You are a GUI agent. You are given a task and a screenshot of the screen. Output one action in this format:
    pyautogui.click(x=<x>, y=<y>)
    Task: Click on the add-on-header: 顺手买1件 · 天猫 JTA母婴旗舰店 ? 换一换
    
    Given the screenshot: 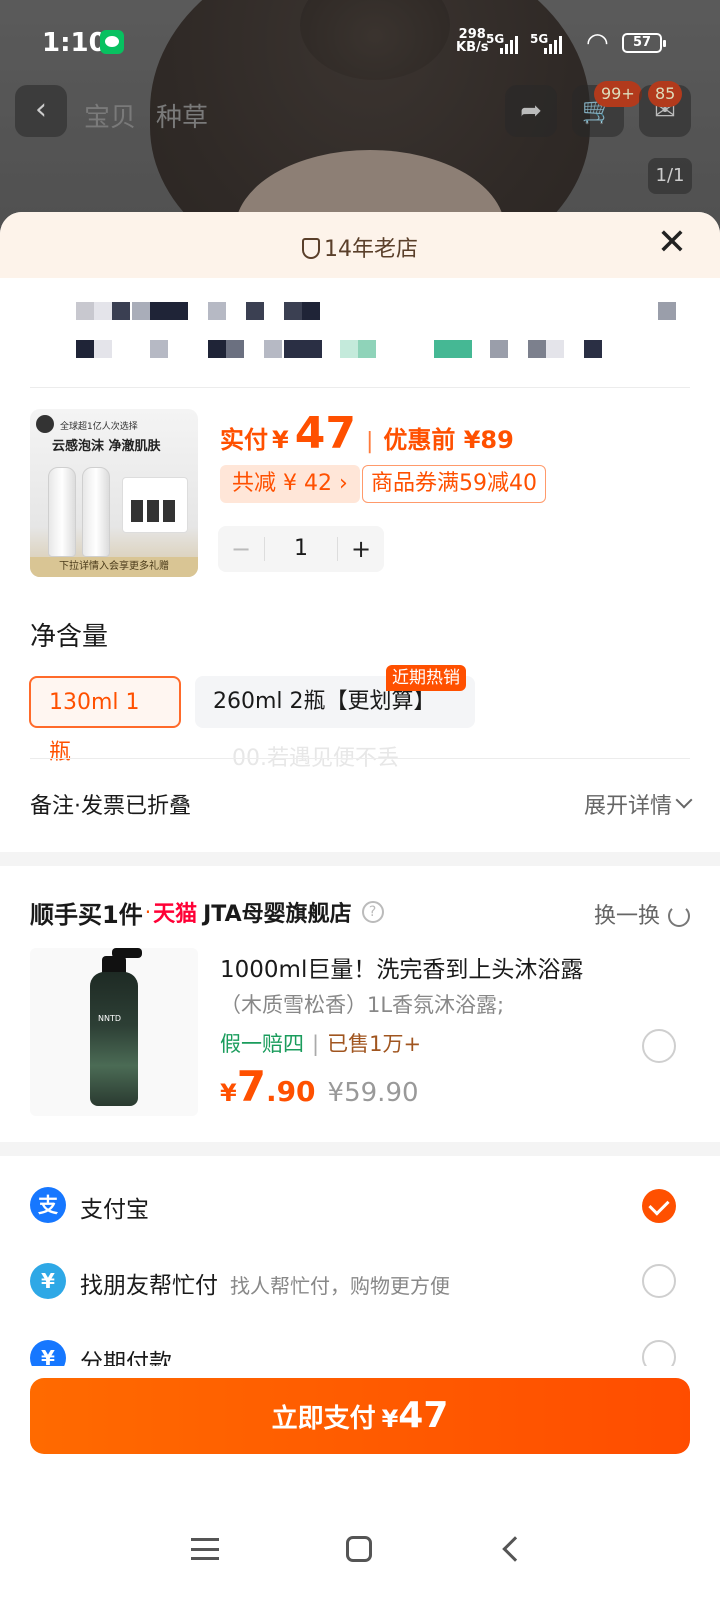 What is the action you would take?
    pyautogui.click(x=360, y=912)
    